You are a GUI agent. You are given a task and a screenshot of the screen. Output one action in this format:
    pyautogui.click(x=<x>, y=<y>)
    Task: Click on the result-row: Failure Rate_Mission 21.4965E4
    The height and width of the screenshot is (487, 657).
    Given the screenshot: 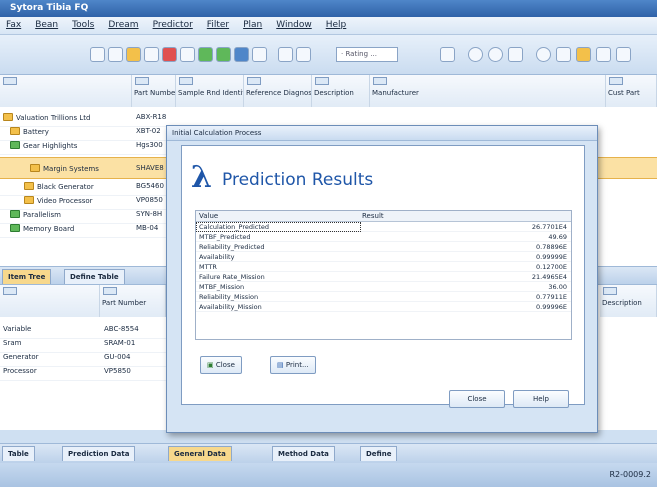 What is the action you would take?
    pyautogui.click(x=383, y=277)
    